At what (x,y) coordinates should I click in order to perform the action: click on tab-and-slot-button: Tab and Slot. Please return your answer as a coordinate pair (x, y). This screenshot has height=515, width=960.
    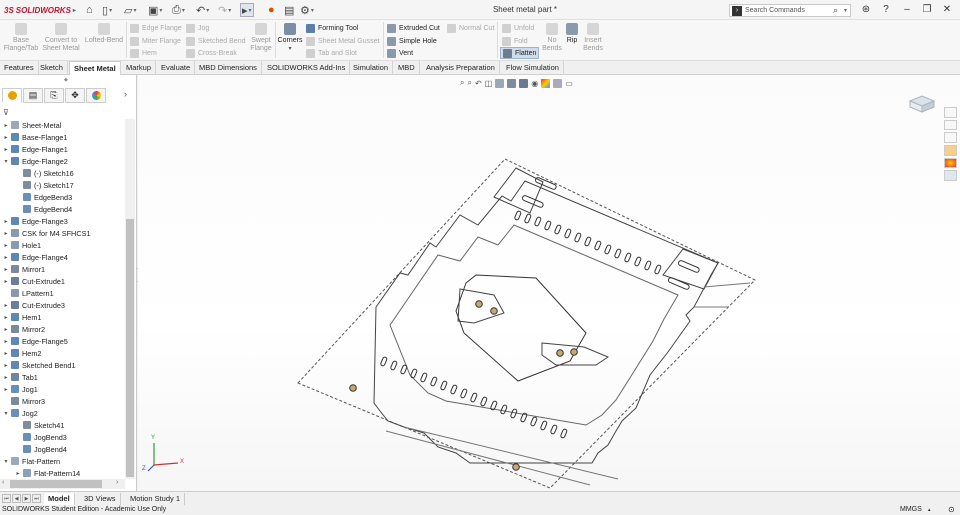
    Looking at the image, I should click on (331, 53).